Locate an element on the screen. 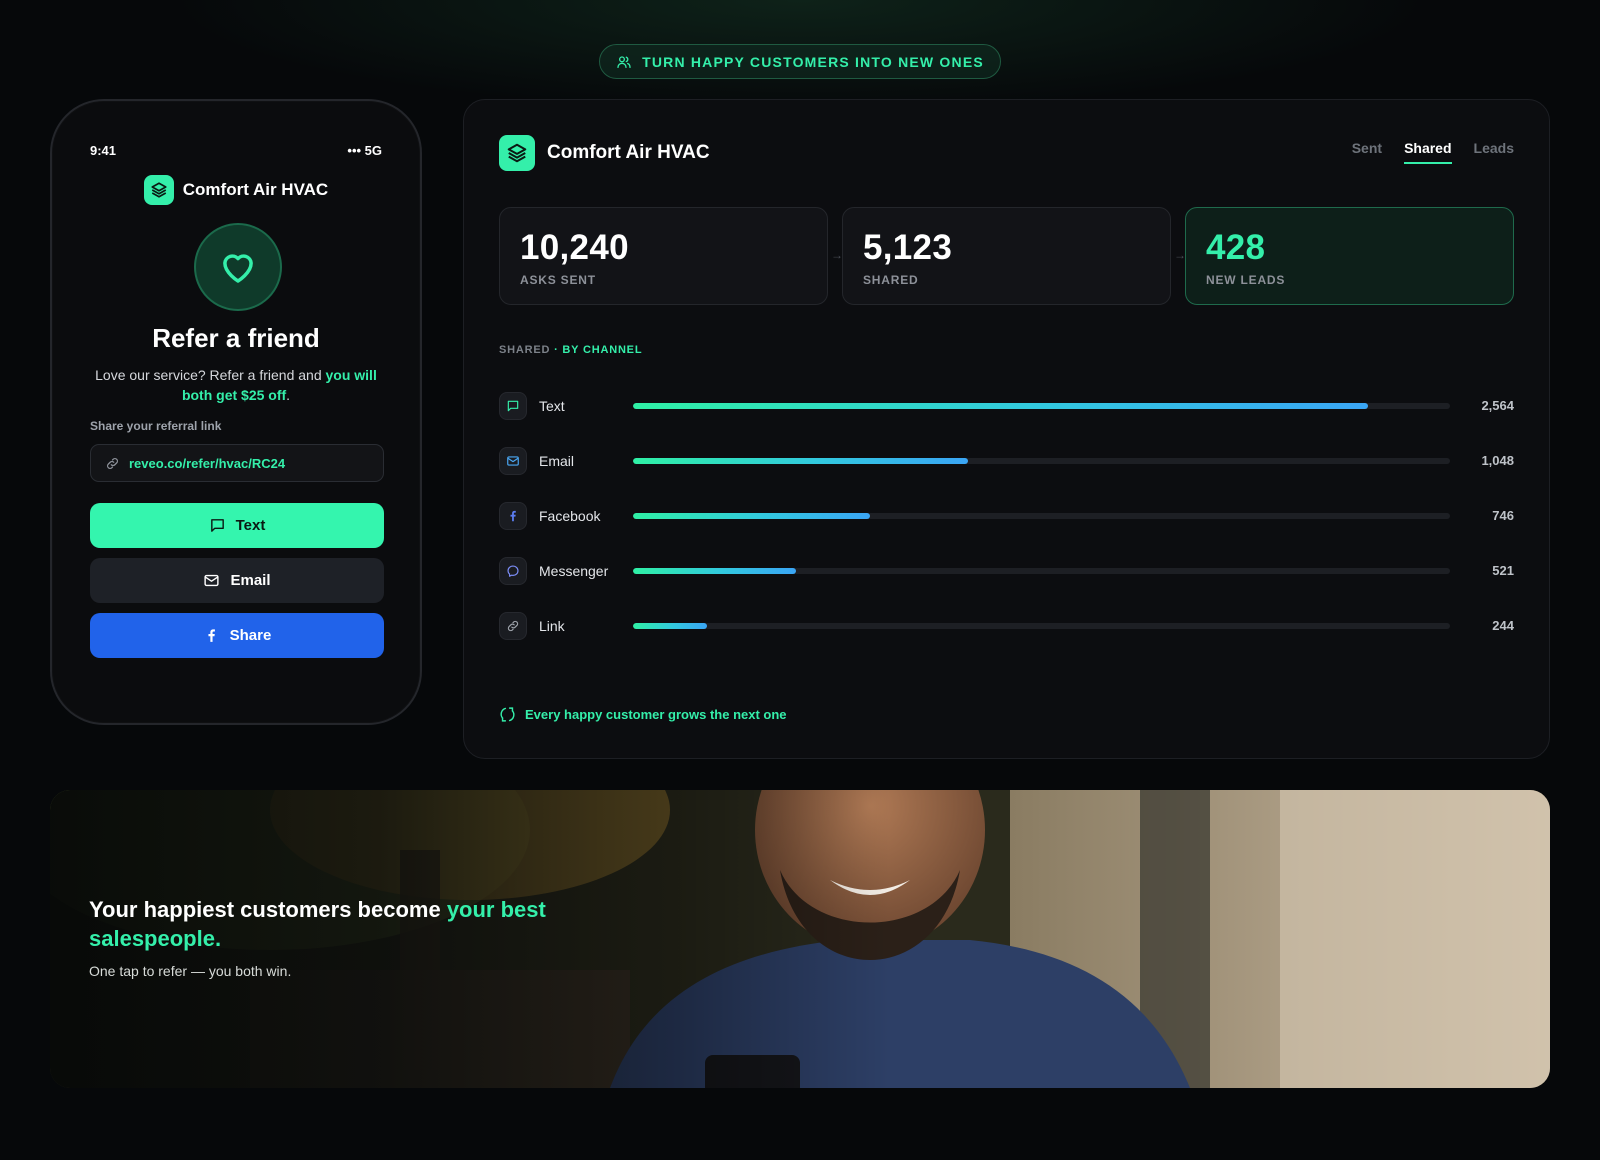  referral-link-text: reveo.co/refer/hvac/RC24 is located at coordinates (207, 463).